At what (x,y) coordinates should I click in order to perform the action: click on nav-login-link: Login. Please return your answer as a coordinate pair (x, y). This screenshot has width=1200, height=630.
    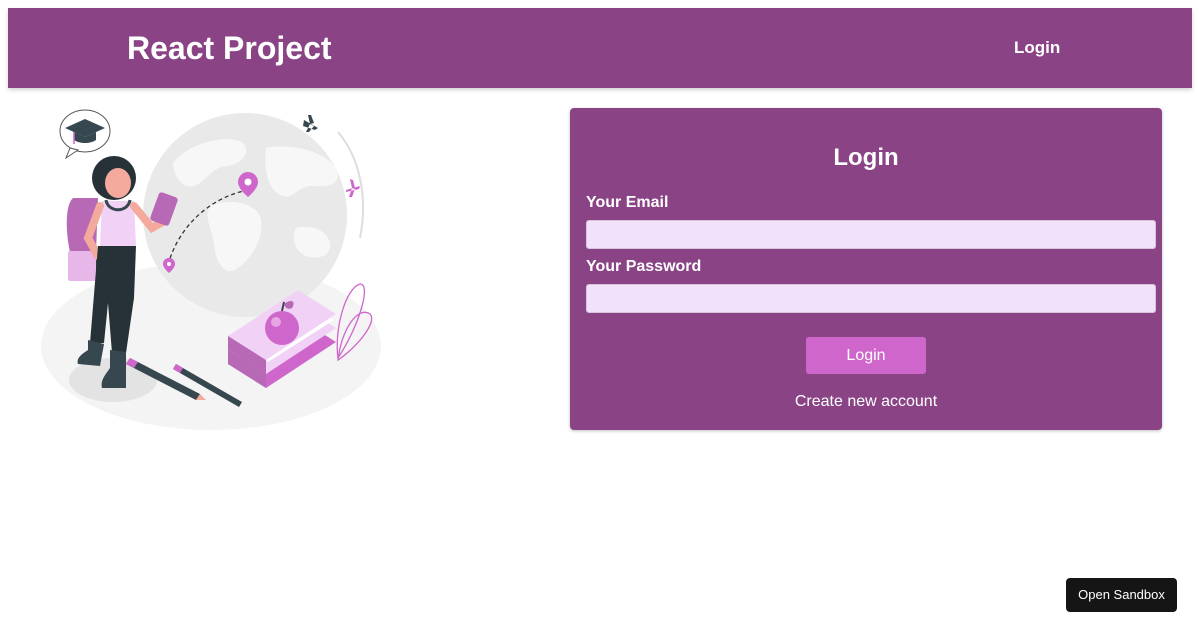
    Looking at the image, I should click on (1037, 48).